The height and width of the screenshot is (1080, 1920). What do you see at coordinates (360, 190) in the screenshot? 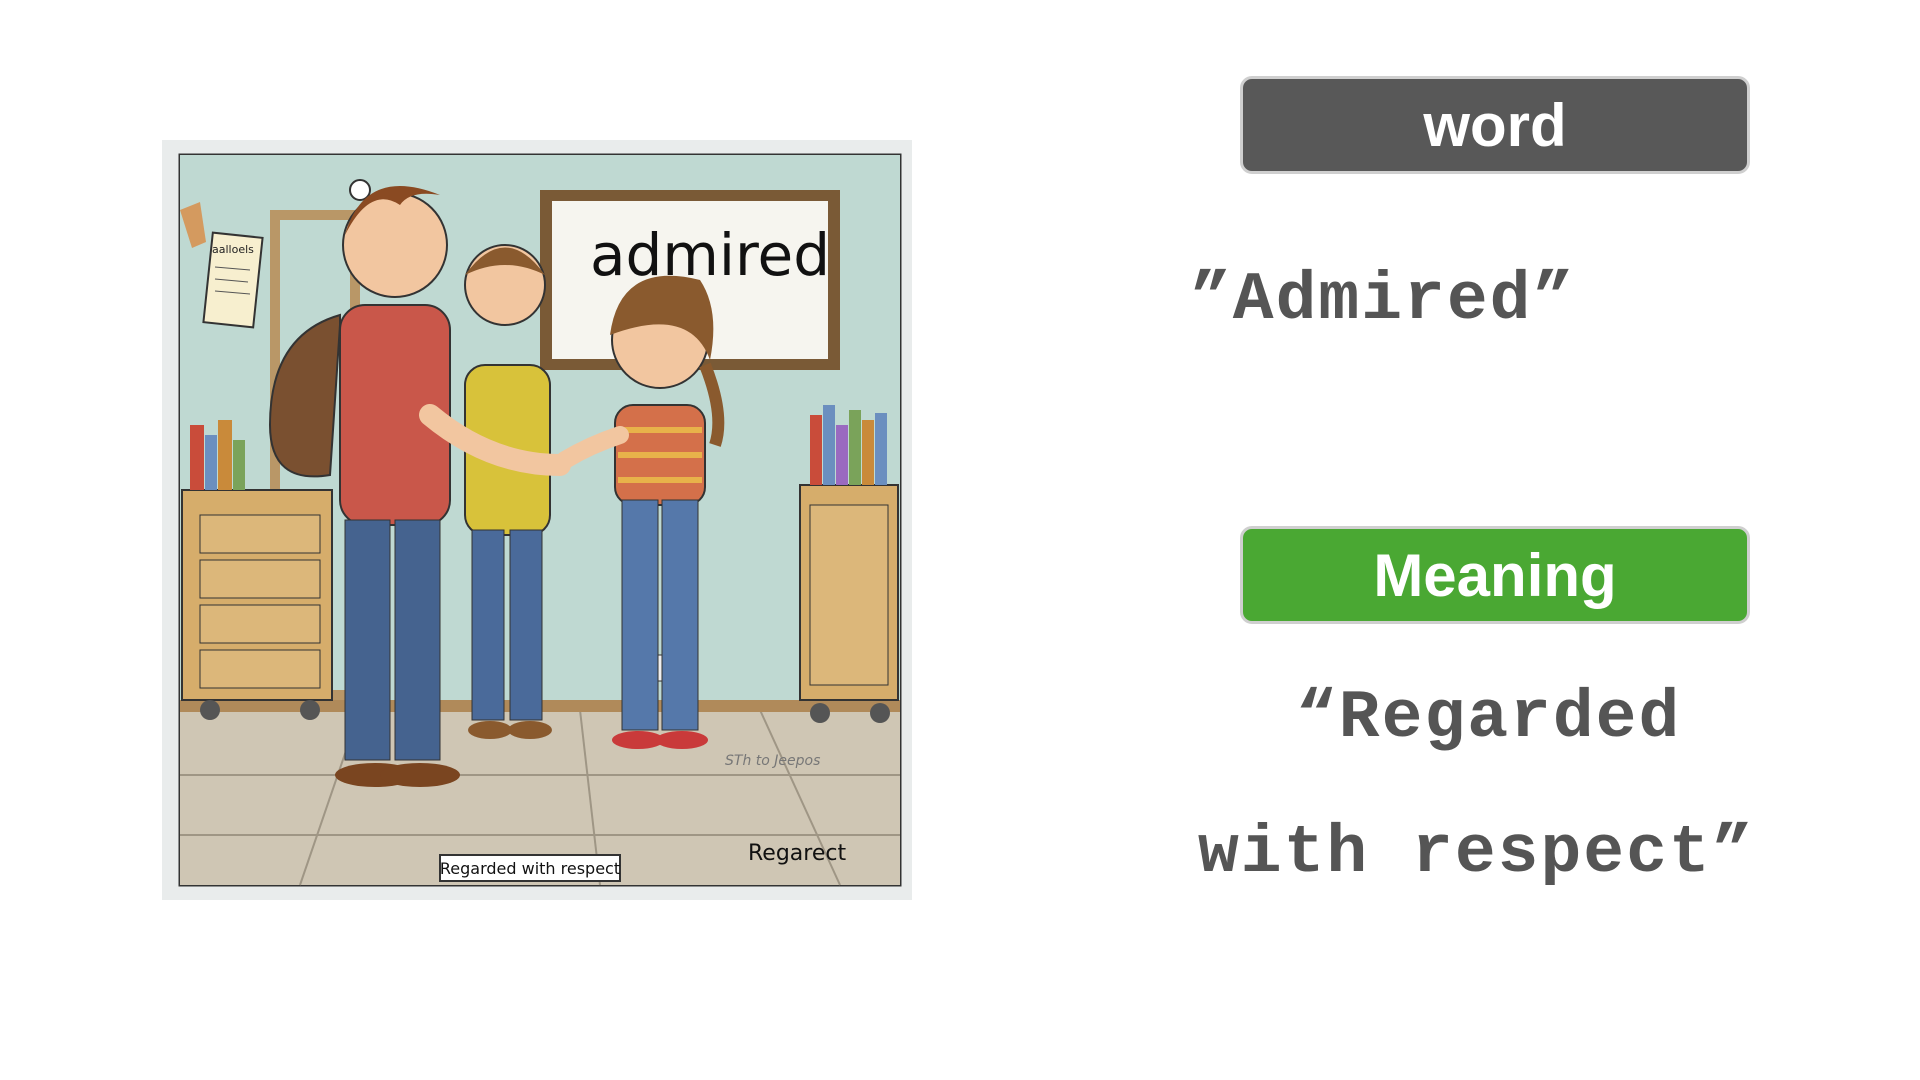
I see `clock-icon` at bounding box center [360, 190].